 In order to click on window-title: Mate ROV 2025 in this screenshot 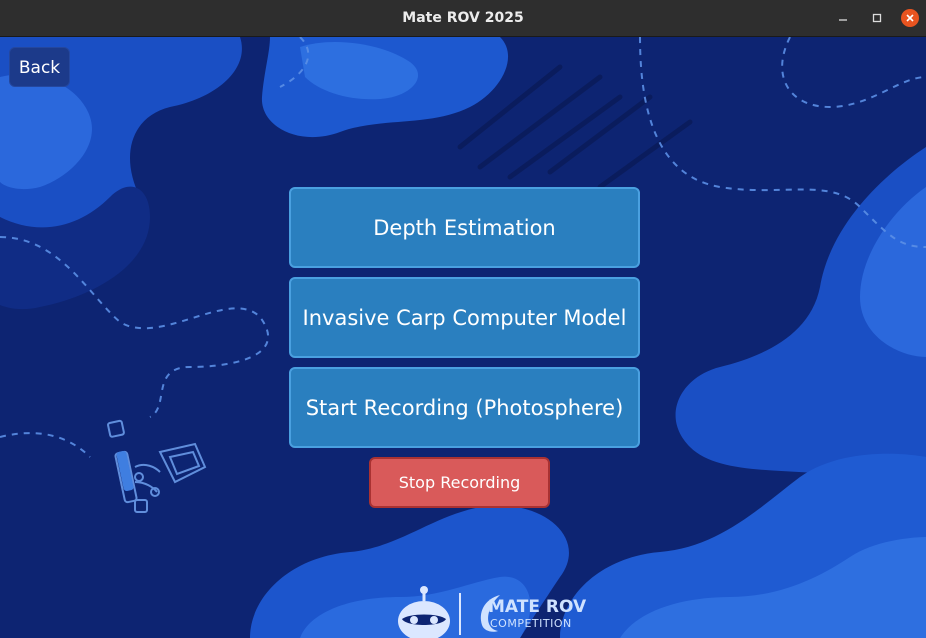, I will do `click(463, 18)`.